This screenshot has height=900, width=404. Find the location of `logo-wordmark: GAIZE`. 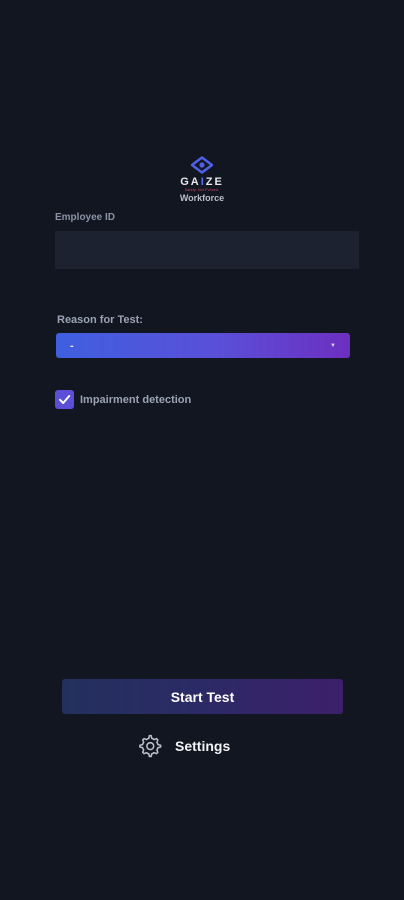

logo-wordmark: GAIZE is located at coordinates (202, 182).